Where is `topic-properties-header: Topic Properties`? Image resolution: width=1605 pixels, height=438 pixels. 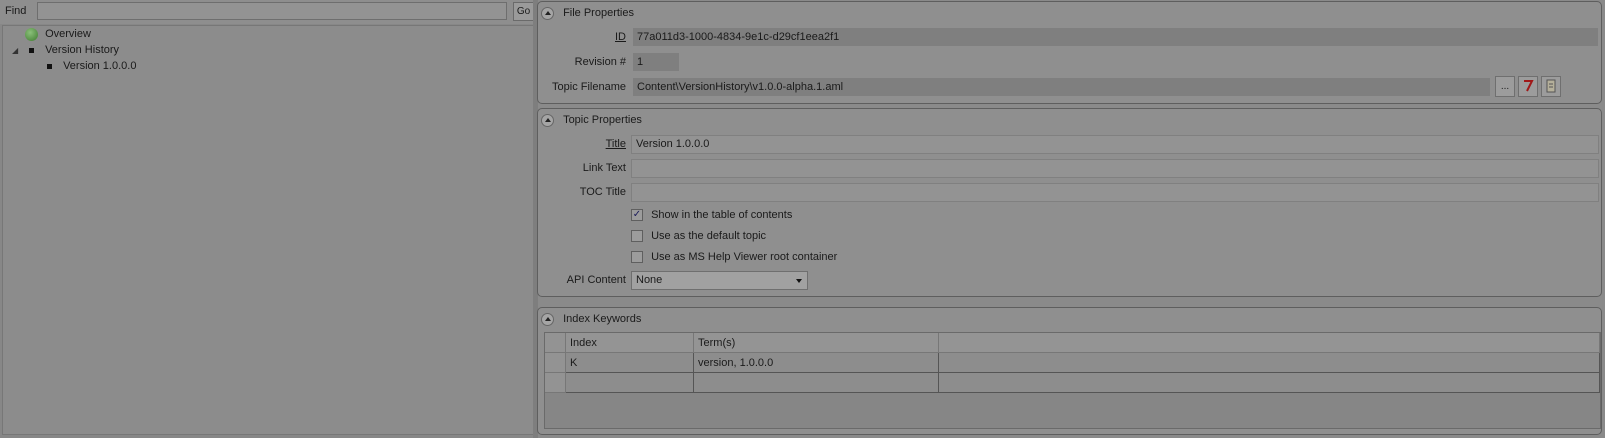
topic-properties-header: Topic Properties is located at coordinates (591, 120).